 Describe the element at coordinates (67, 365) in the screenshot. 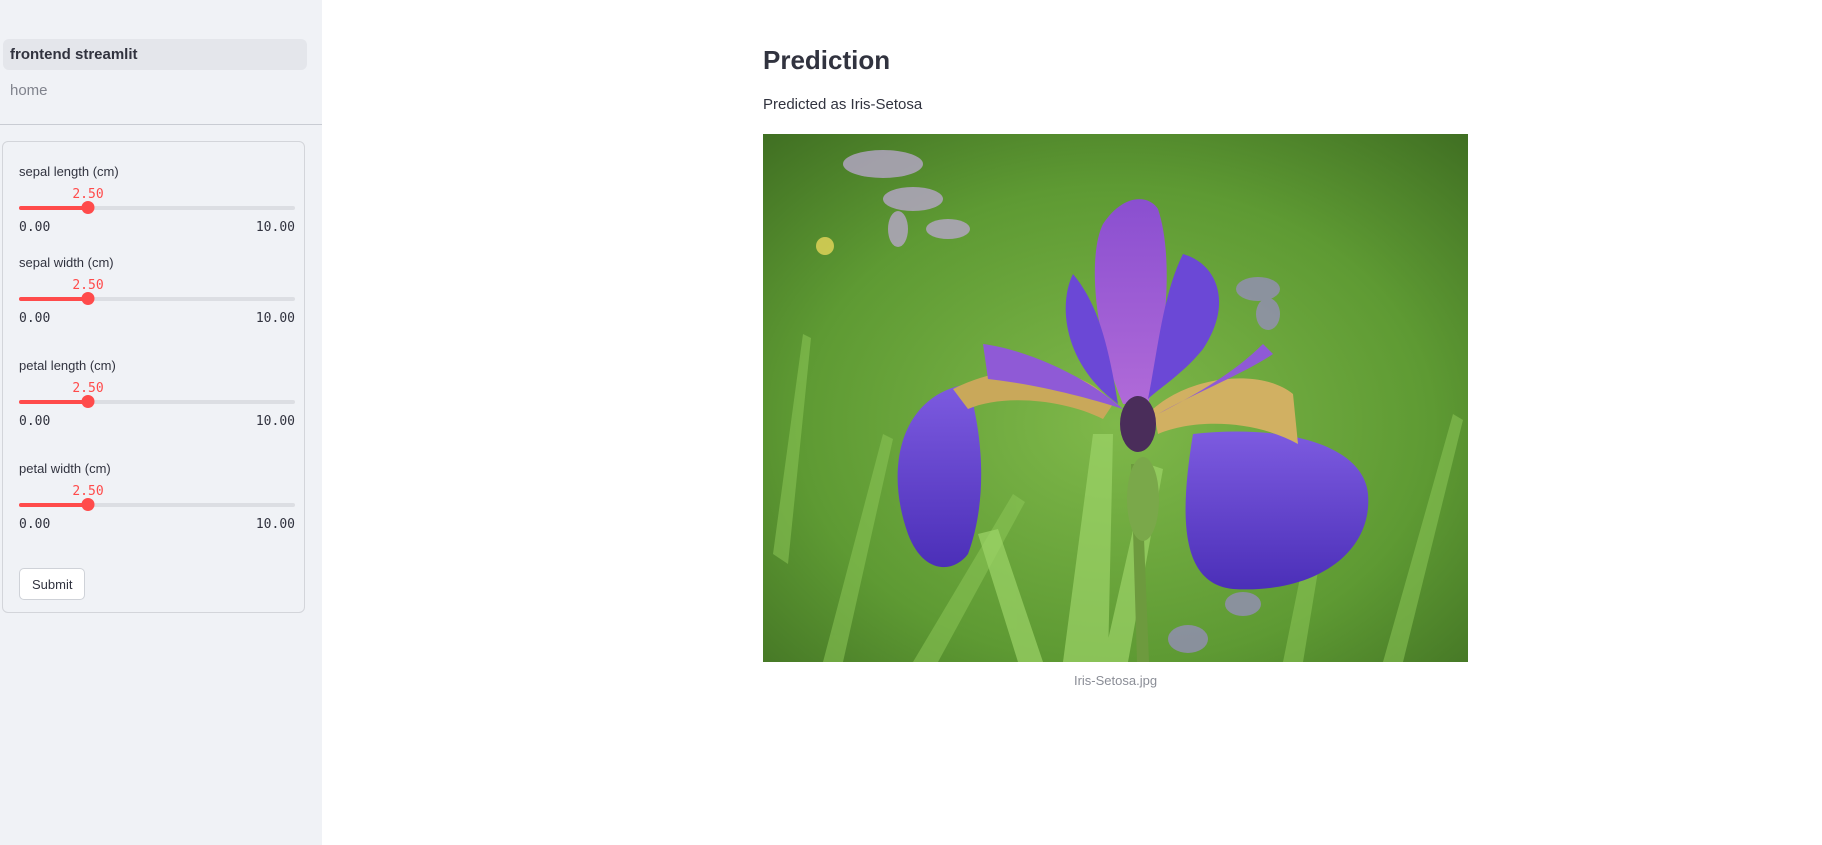

I see `slider-label: petal length (cm)` at that location.